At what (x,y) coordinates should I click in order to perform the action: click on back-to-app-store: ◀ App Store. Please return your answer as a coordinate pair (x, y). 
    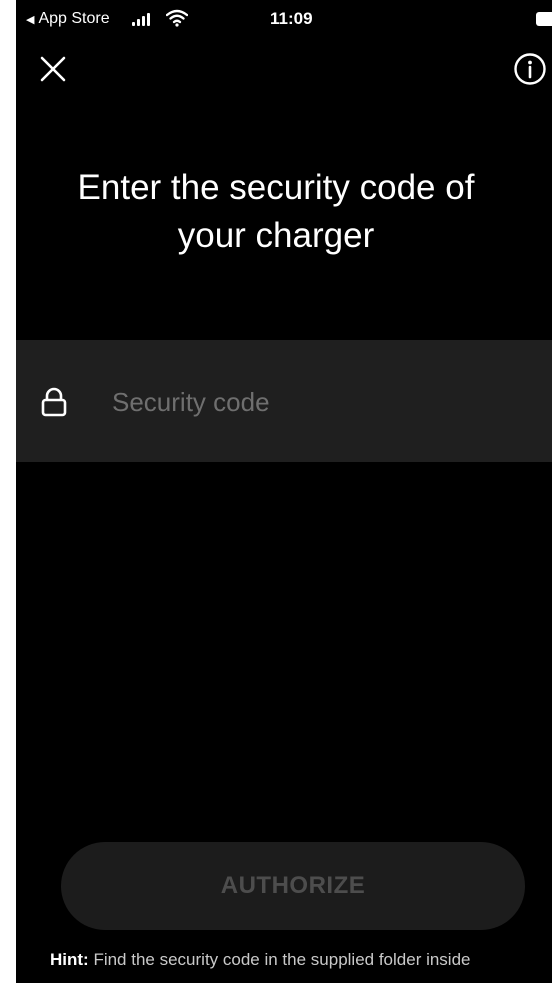
    Looking at the image, I should click on (68, 19).